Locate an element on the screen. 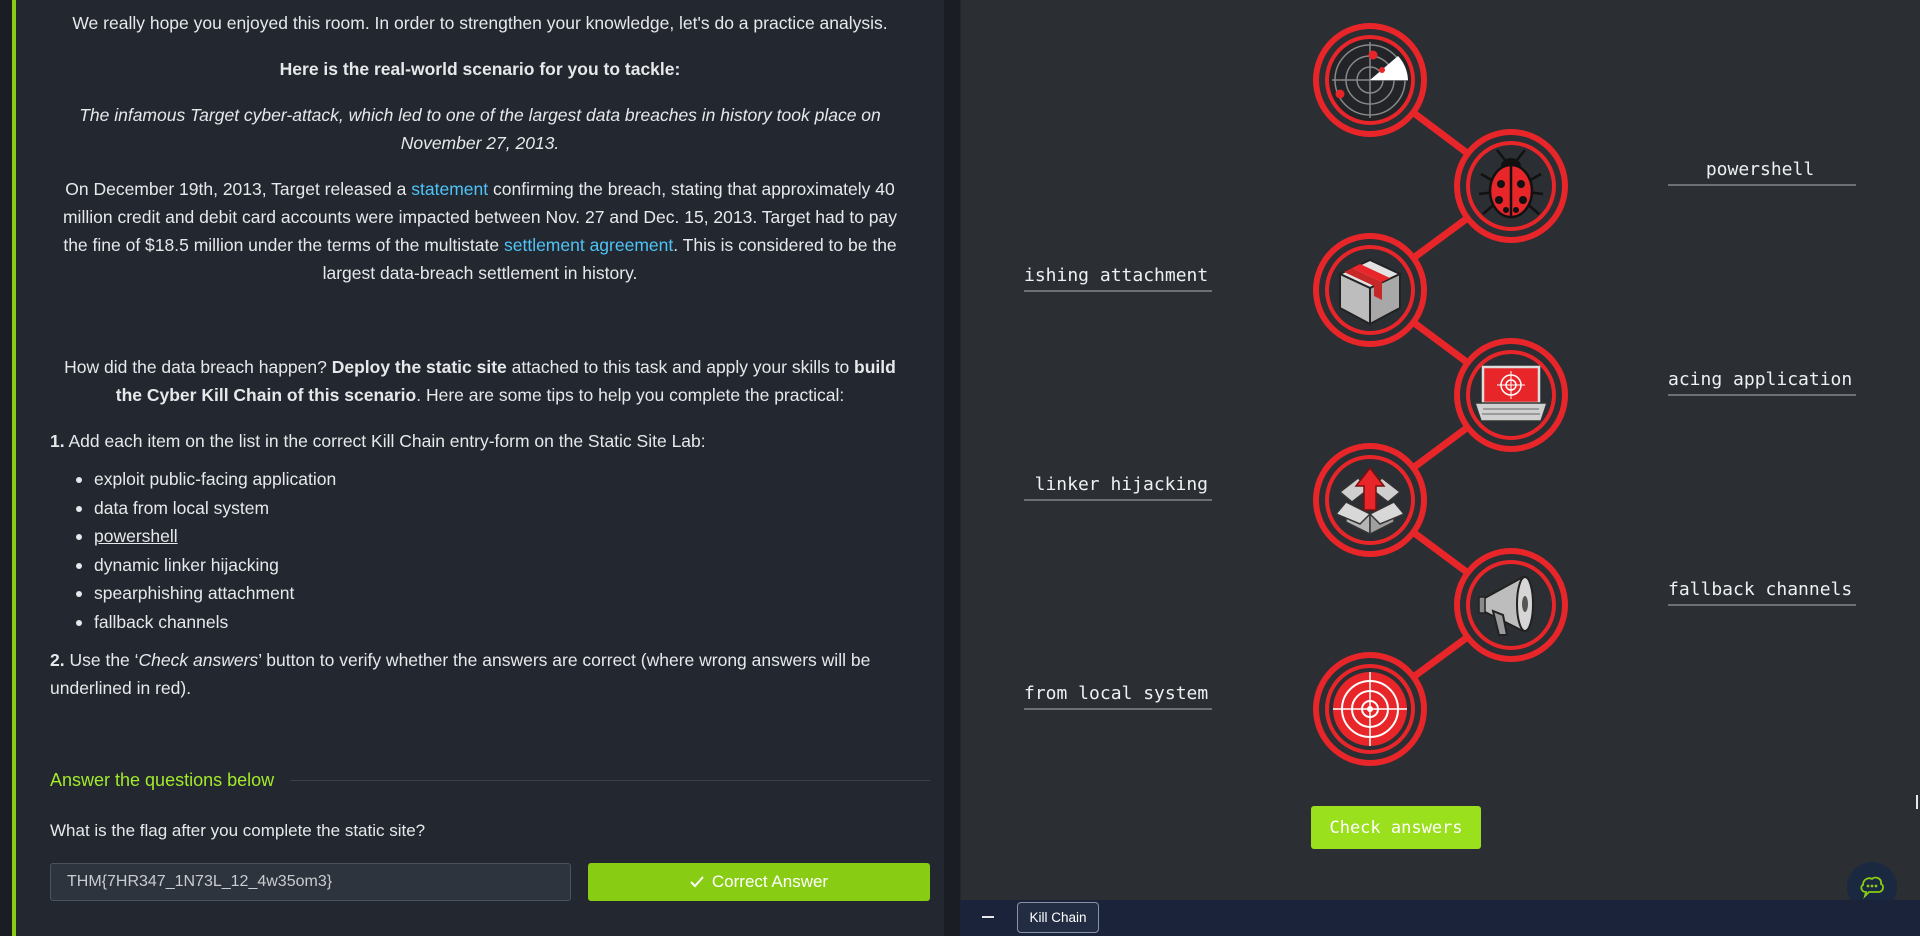  instructions-text-1: How did the data breach happen? is located at coordinates (198, 367).